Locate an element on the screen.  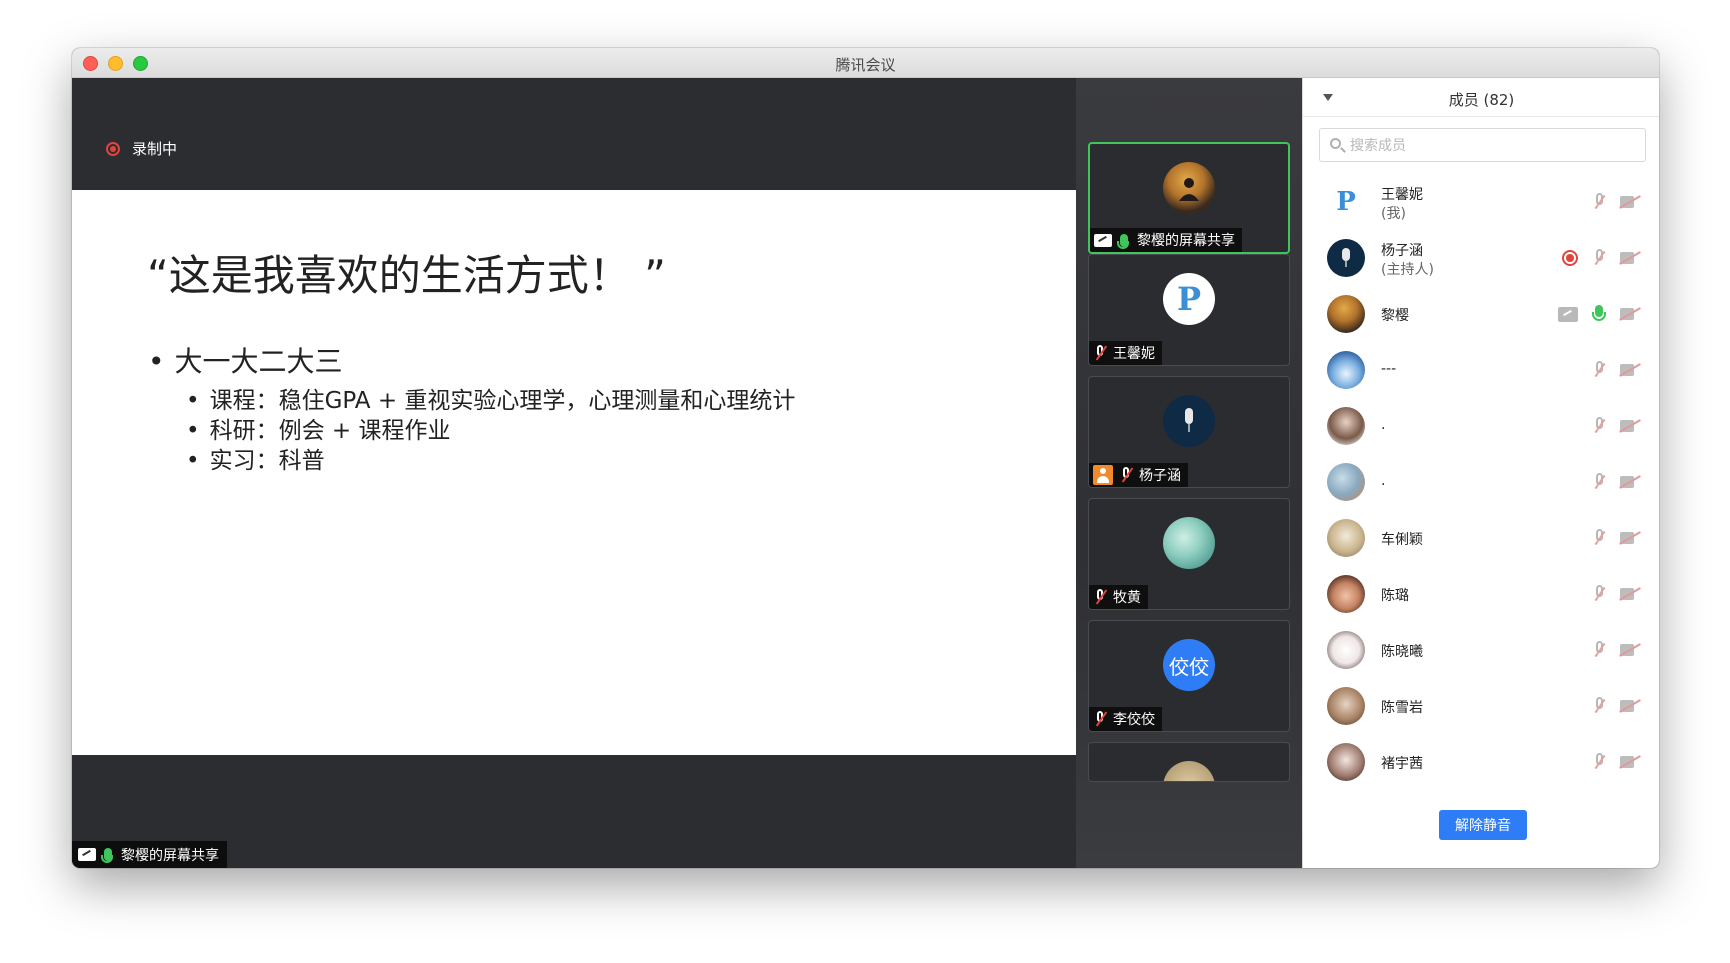
members-header: 成员 (82) is located at coordinates (1481, 97).